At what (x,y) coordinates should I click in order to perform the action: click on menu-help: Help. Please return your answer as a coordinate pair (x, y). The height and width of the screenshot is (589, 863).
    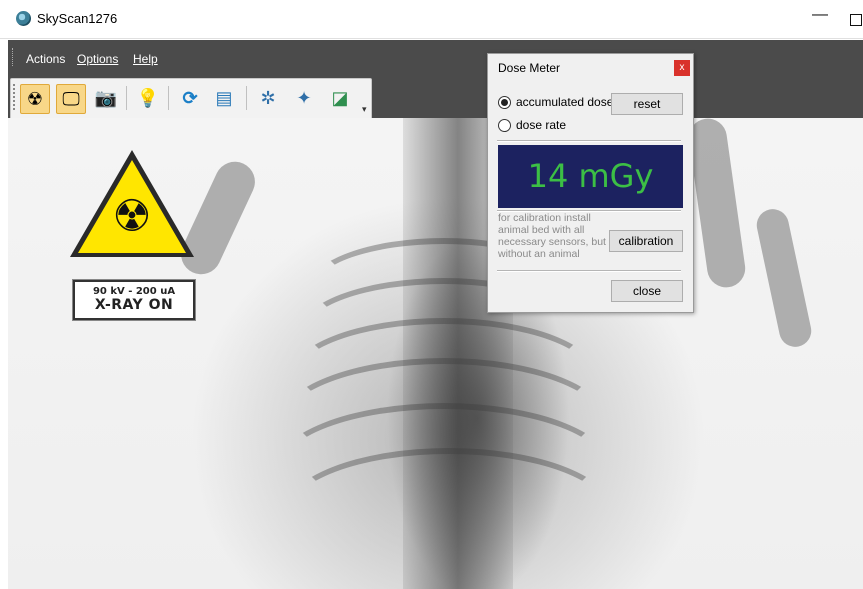
    Looking at the image, I should click on (145, 59).